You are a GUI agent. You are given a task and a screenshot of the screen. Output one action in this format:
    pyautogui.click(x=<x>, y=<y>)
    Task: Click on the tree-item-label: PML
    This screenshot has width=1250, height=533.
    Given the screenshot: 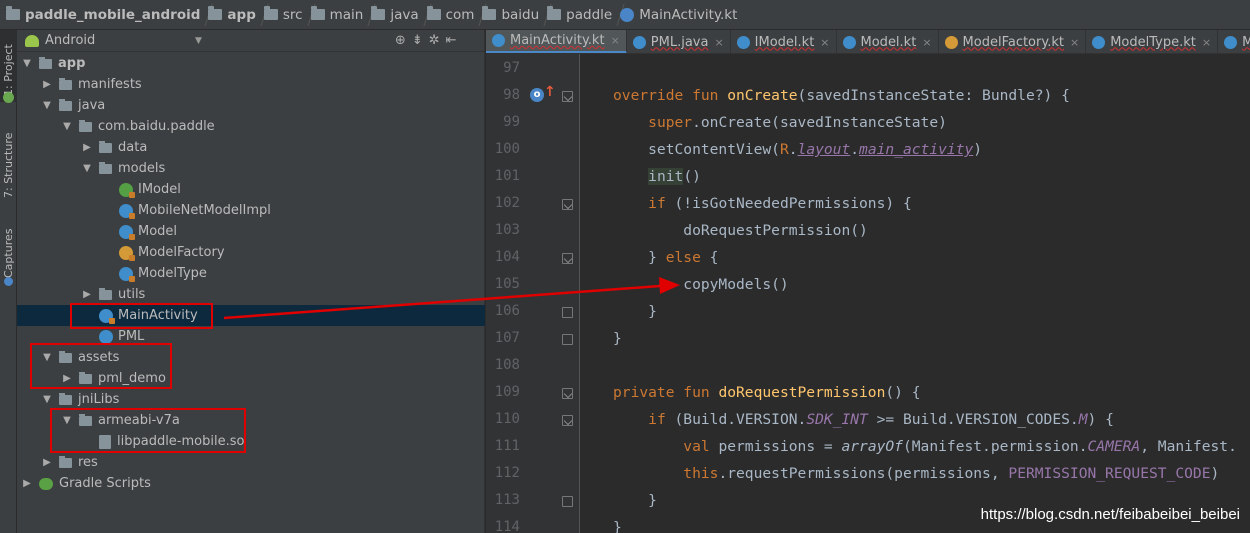 What is the action you would take?
    pyautogui.click(x=131, y=336)
    